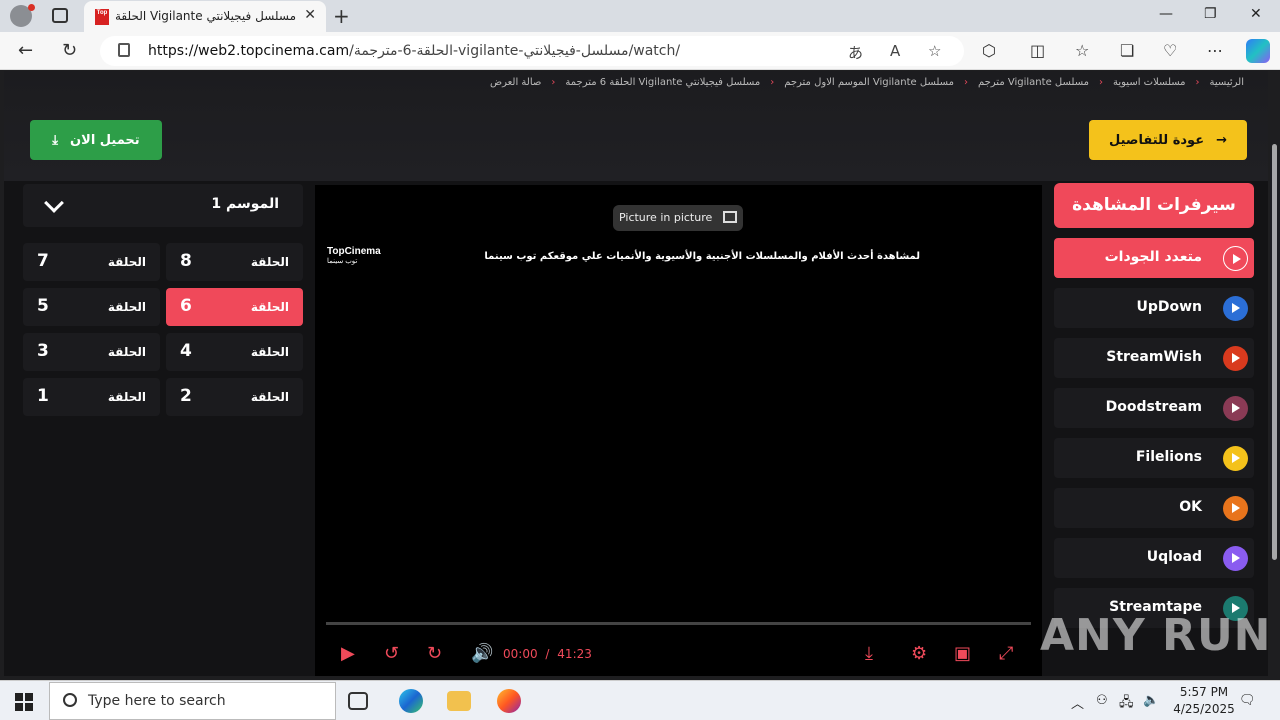  I want to click on tab-title: مسلسل فيجيلانتي Vigilante الحلقة, so click(206, 16).